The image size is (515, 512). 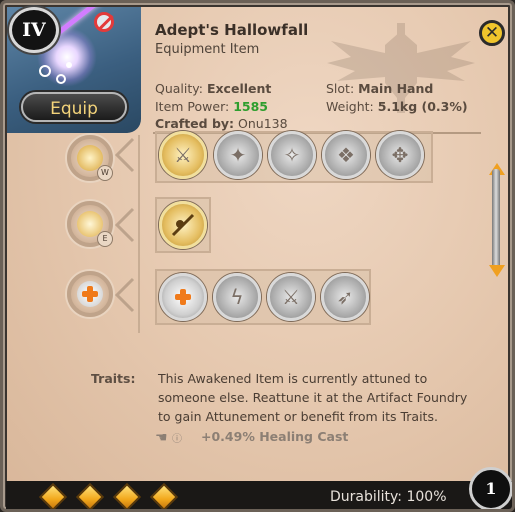 I want to click on item-power-stat: Item Power: 1585, so click(x=211, y=106).